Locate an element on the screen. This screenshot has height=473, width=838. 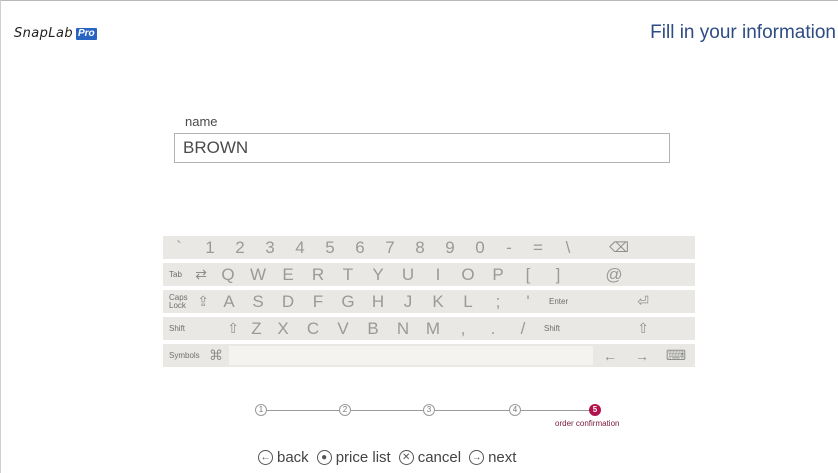
key-h: H is located at coordinates (378, 301).